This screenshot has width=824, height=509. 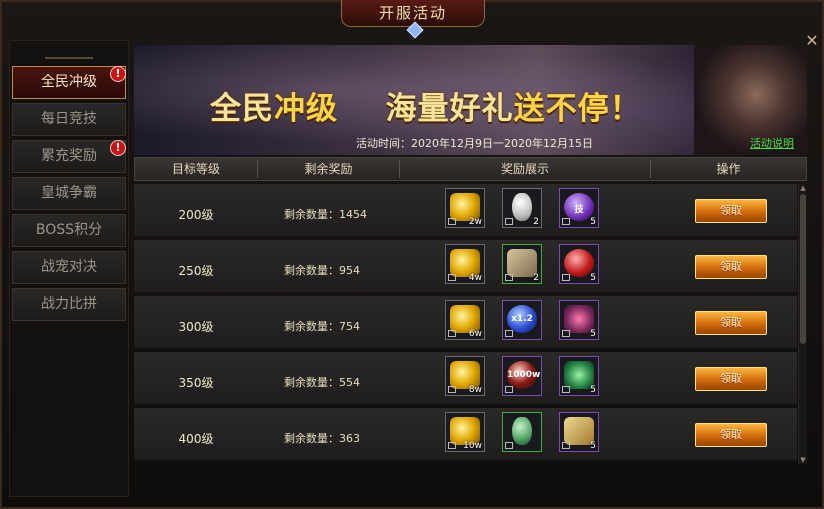 I want to click on sidebar-item-power-ranking: 战力比拼, so click(x=69, y=304).